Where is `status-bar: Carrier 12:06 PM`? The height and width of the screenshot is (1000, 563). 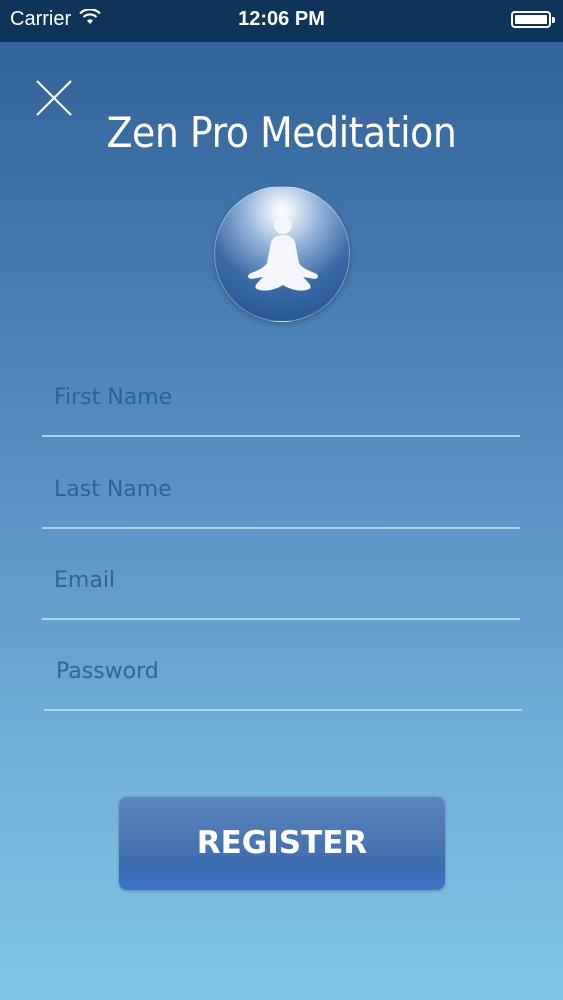 status-bar: Carrier 12:06 PM is located at coordinates (281, 21).